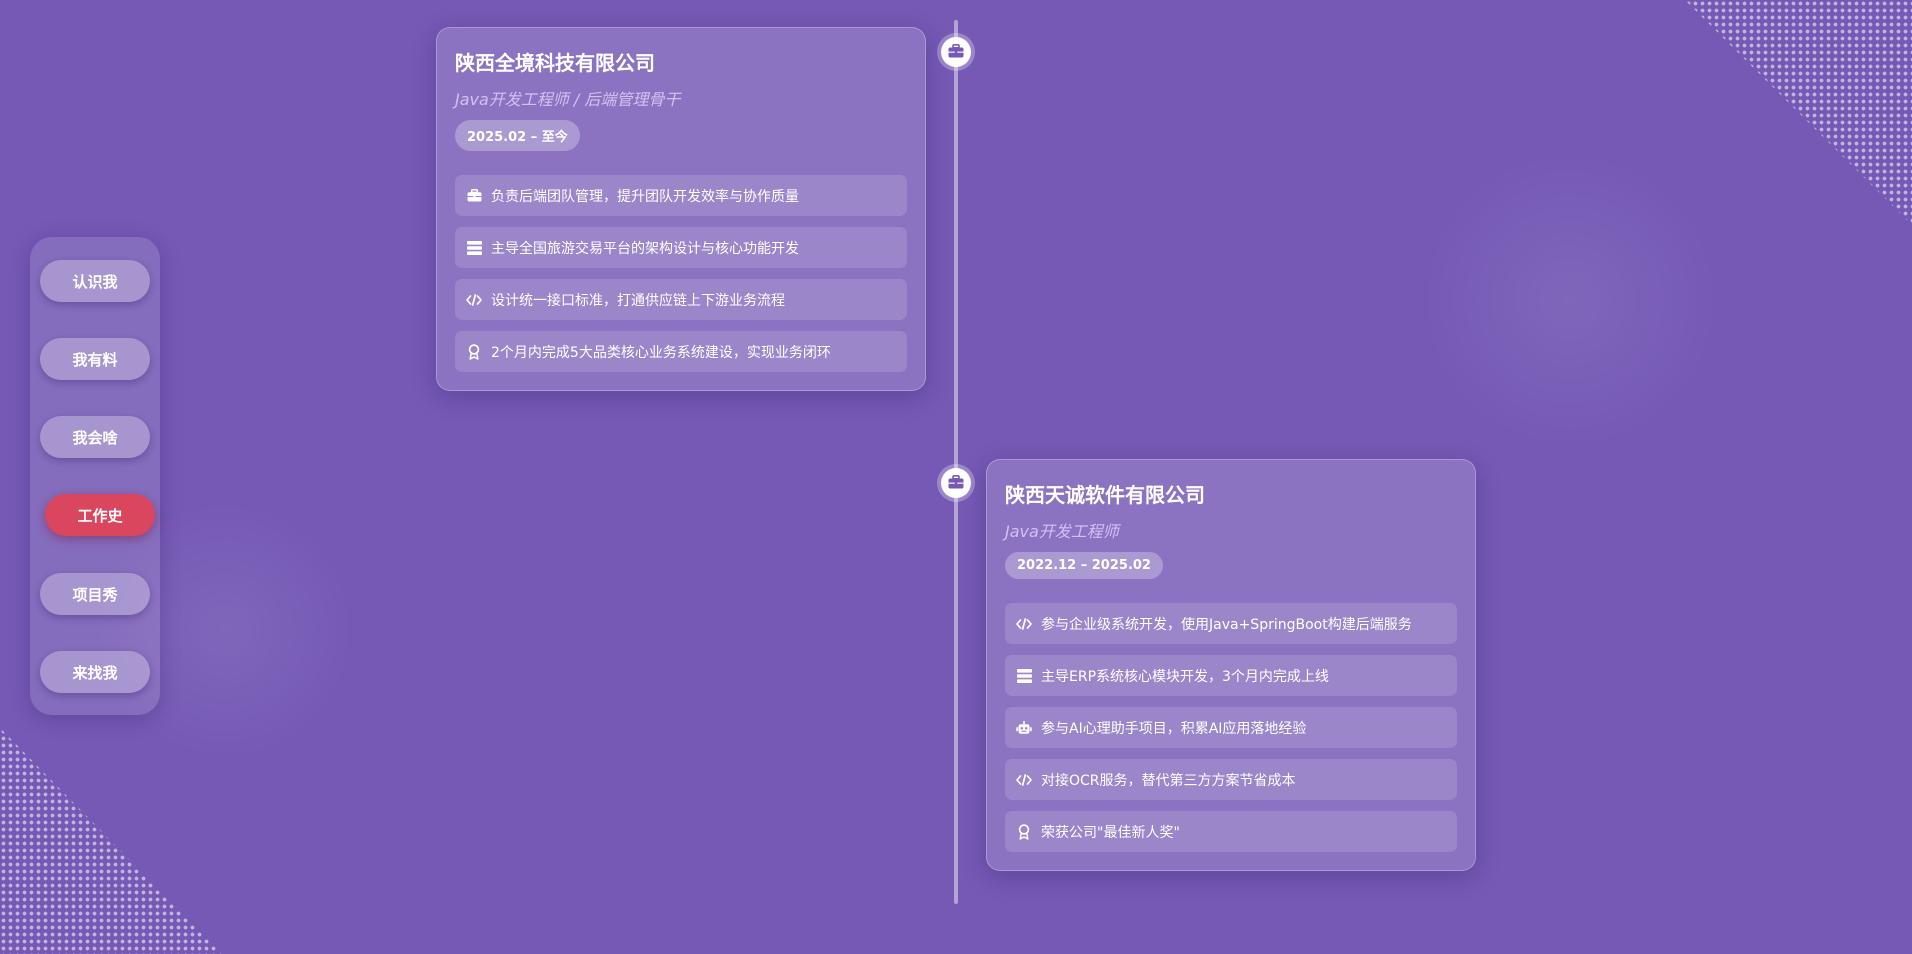 The image size is (1912, 954). I want to click on side-nav: 认识我 我有料 我会啥 工作史 项目秀 来找我, so click(95, 476).